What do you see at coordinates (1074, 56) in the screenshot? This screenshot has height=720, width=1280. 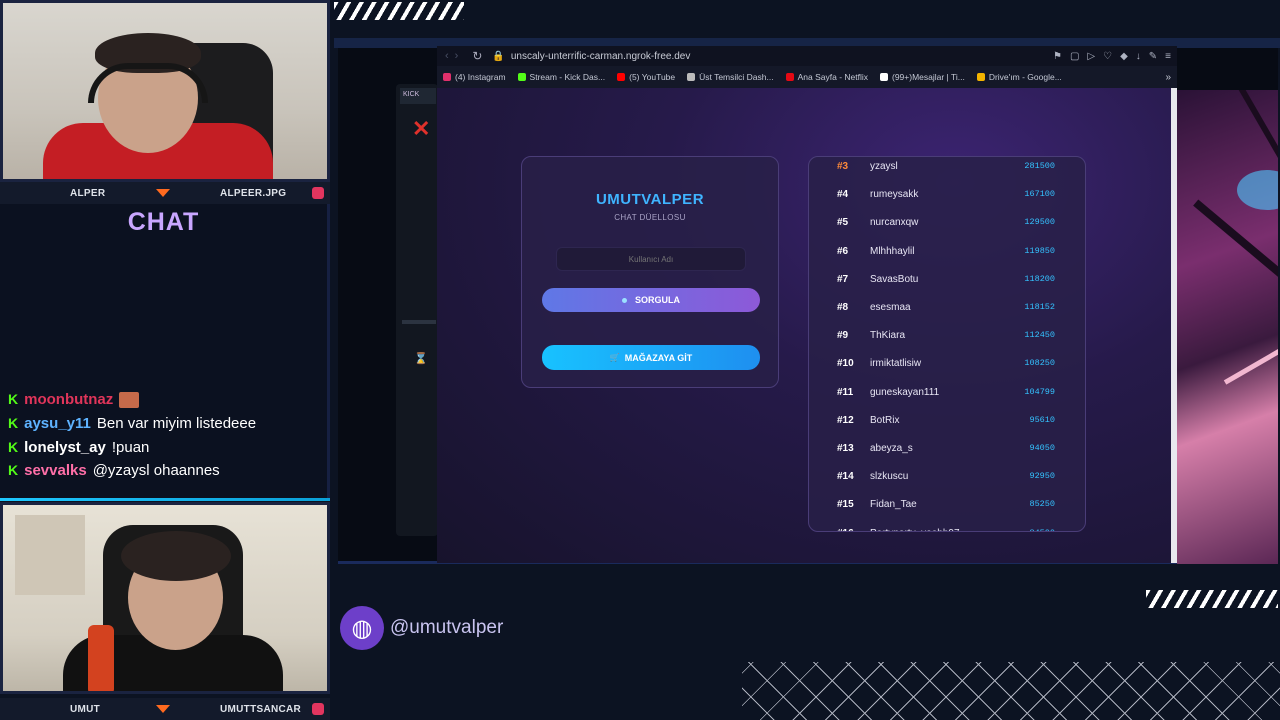 I see `screenshot-icon: ▢` at bounding box center [1074, 56].